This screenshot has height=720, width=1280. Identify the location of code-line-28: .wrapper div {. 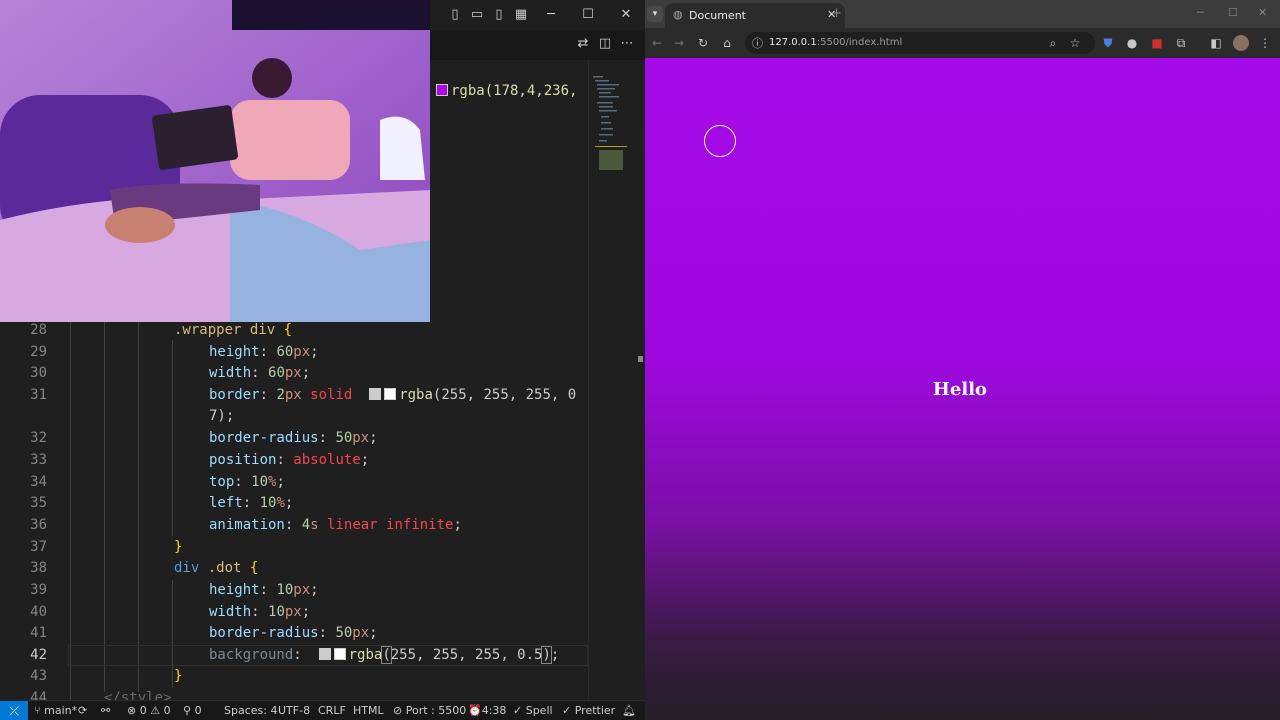
(233, 330).